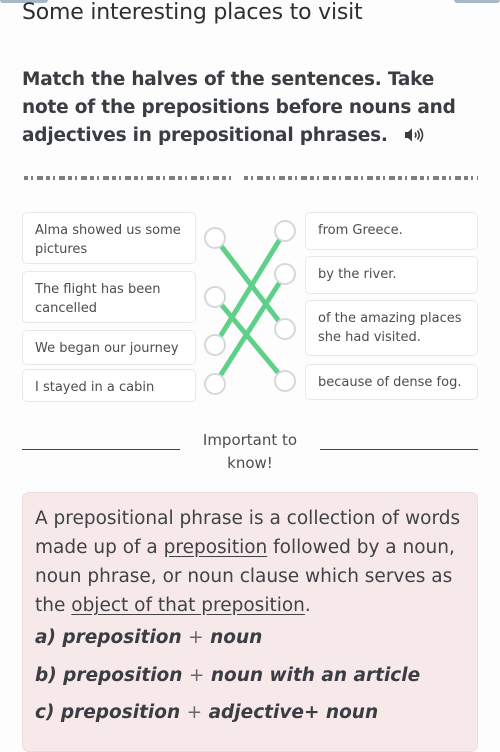  I want to click on rule-b: b) preposition + noun with an article, so click(227, 675).